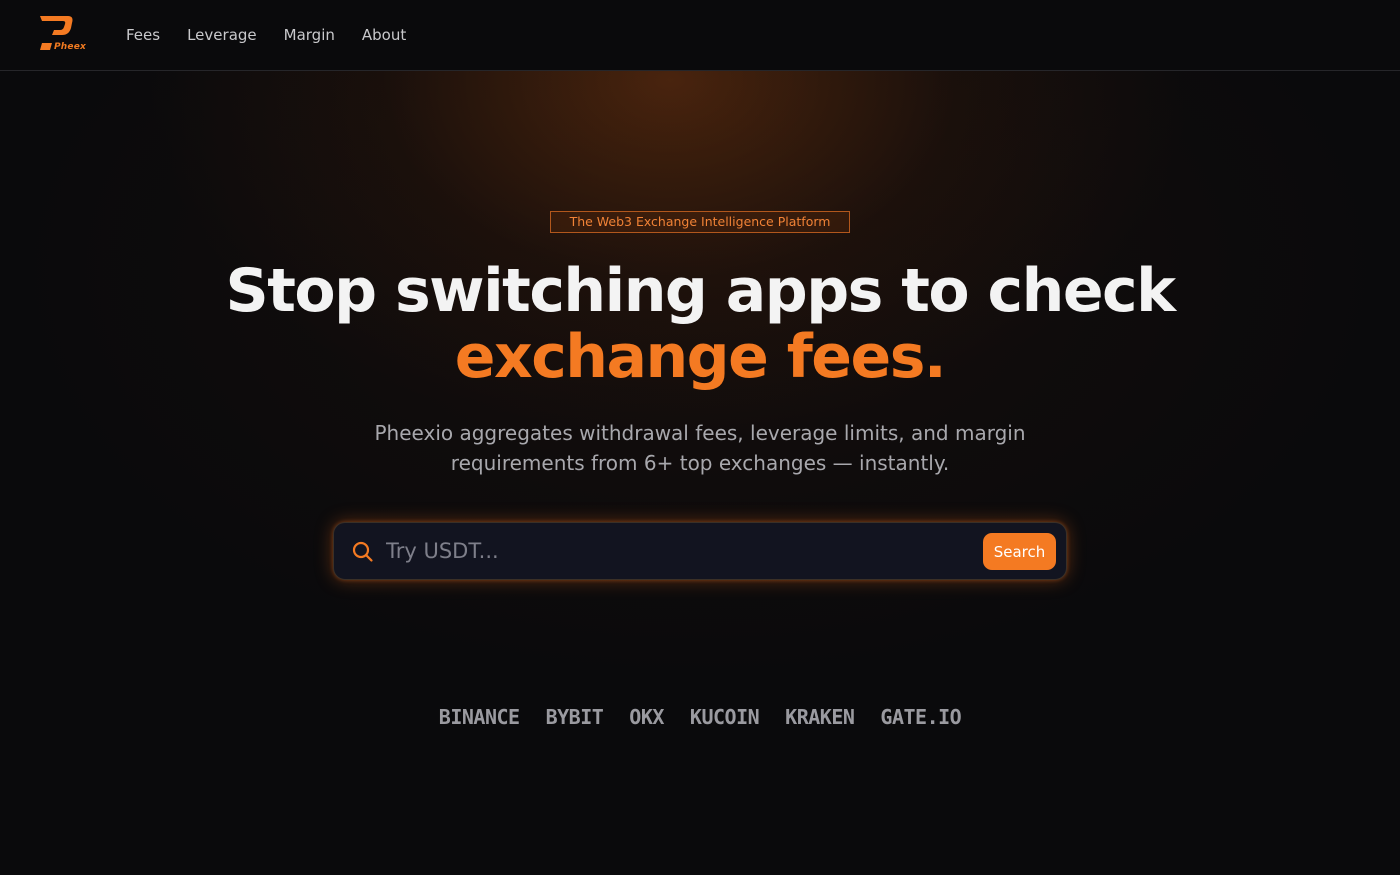  I want to click on search-bar: Search, so click(700, 551).